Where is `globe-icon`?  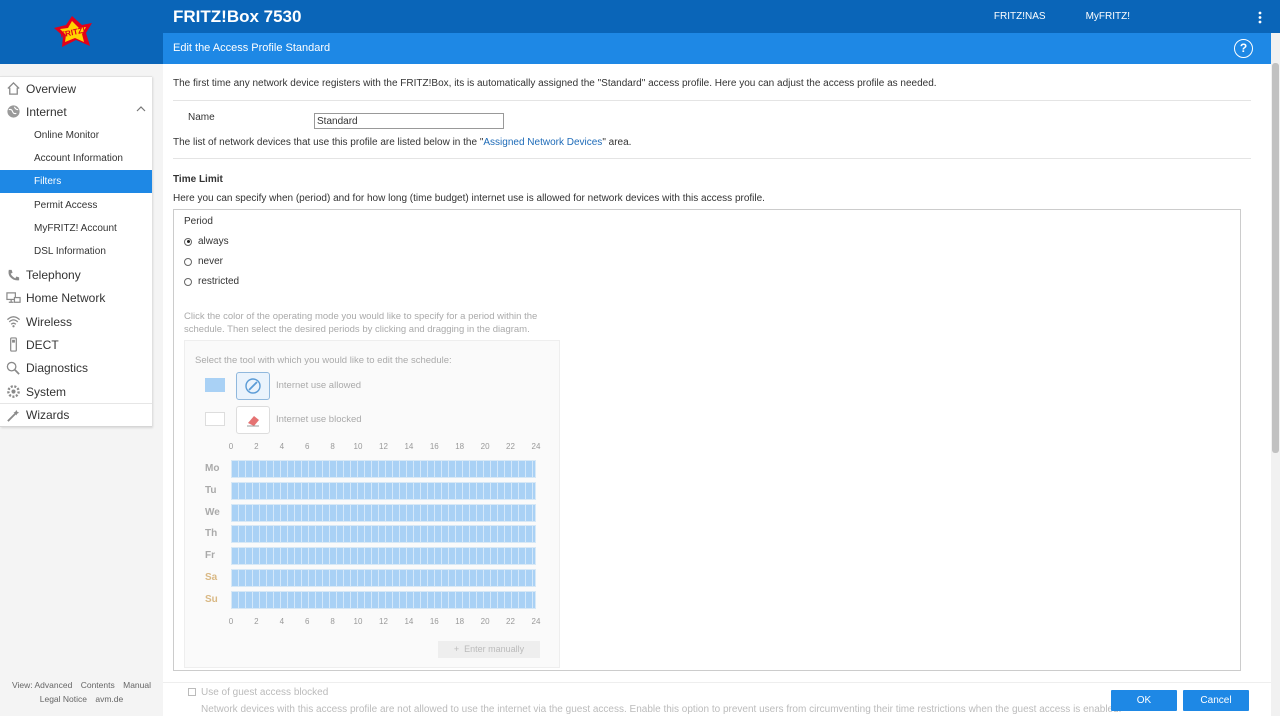
globe-icon is located at coordinates (13, 111).